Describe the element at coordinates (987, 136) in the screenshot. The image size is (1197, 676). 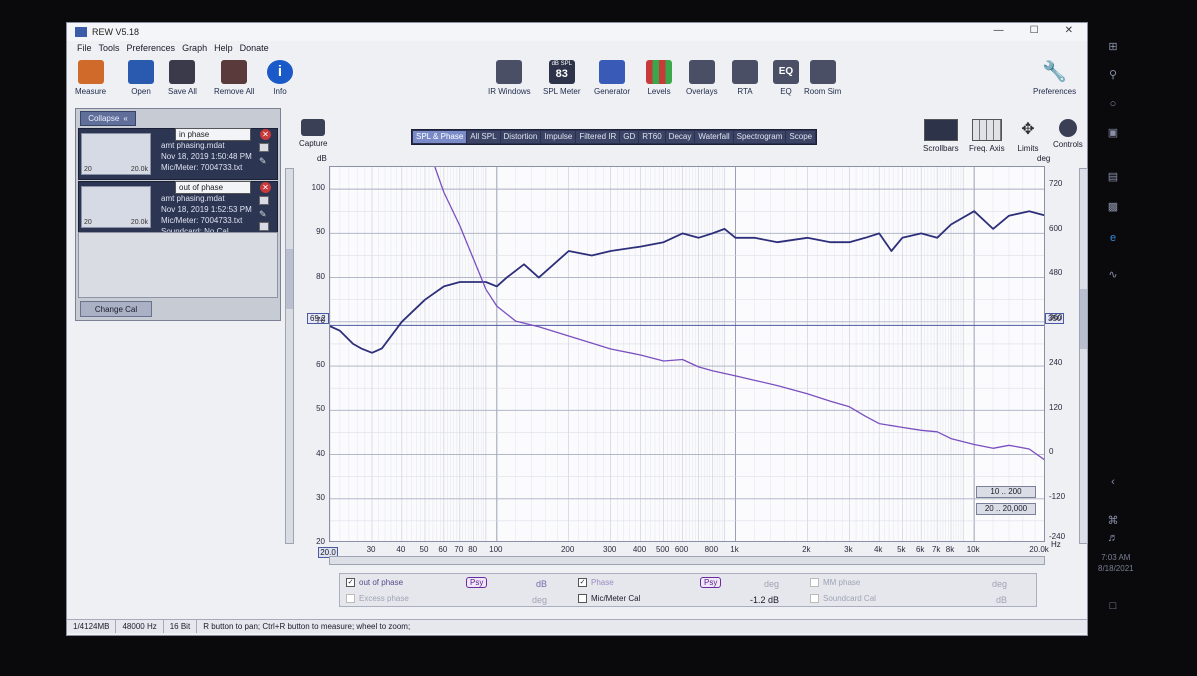
I see `freq-axis-button: Freq. Axis` at that location.